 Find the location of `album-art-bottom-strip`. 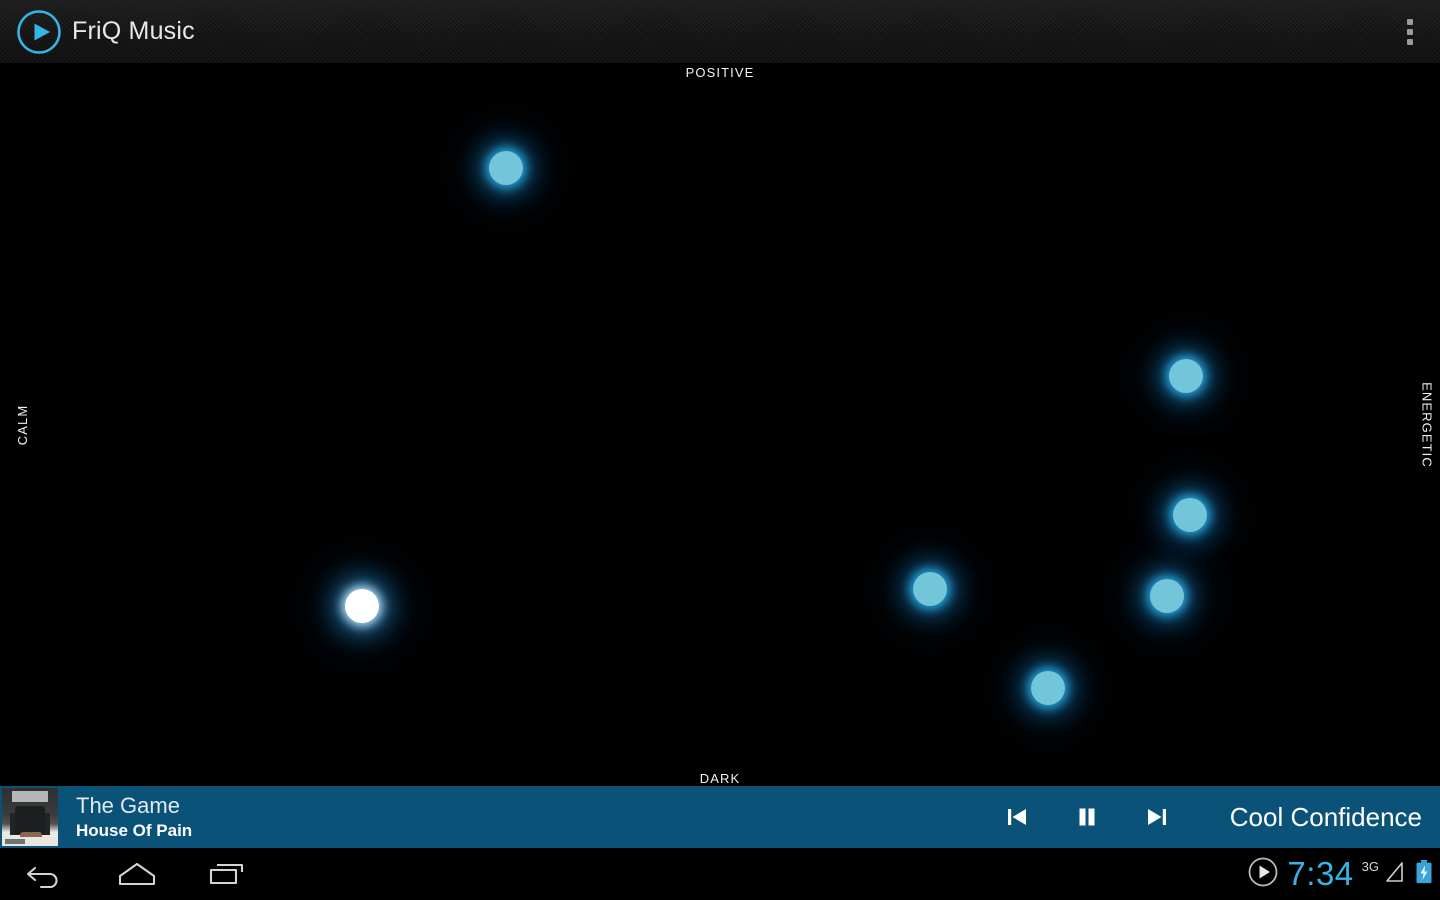

album-art-bottom-strip is located at coordinates (30, 841).